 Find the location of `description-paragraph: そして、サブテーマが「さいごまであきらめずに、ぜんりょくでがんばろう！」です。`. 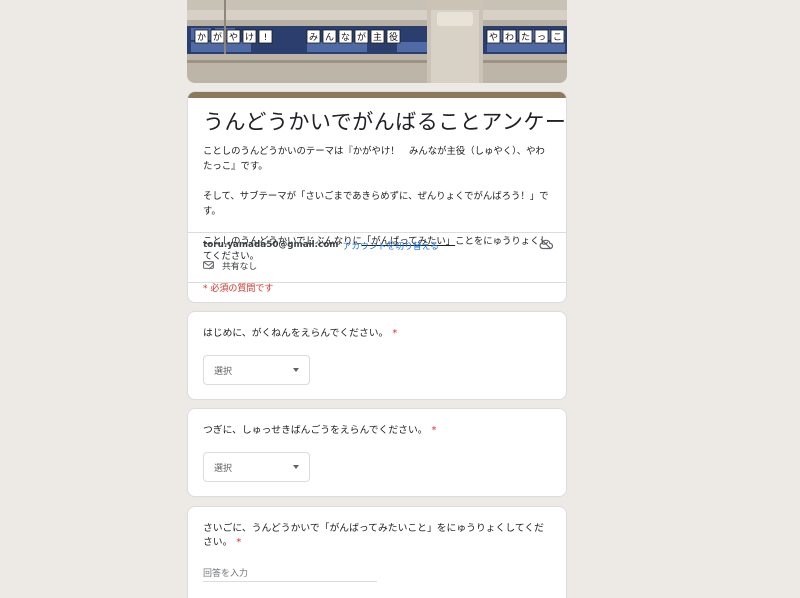

description-paragraph: そして、サブテーマが「さいごまであきらめずに、ぜんりょくでがんばろう！」です。 is located at coordinates (376, 204).